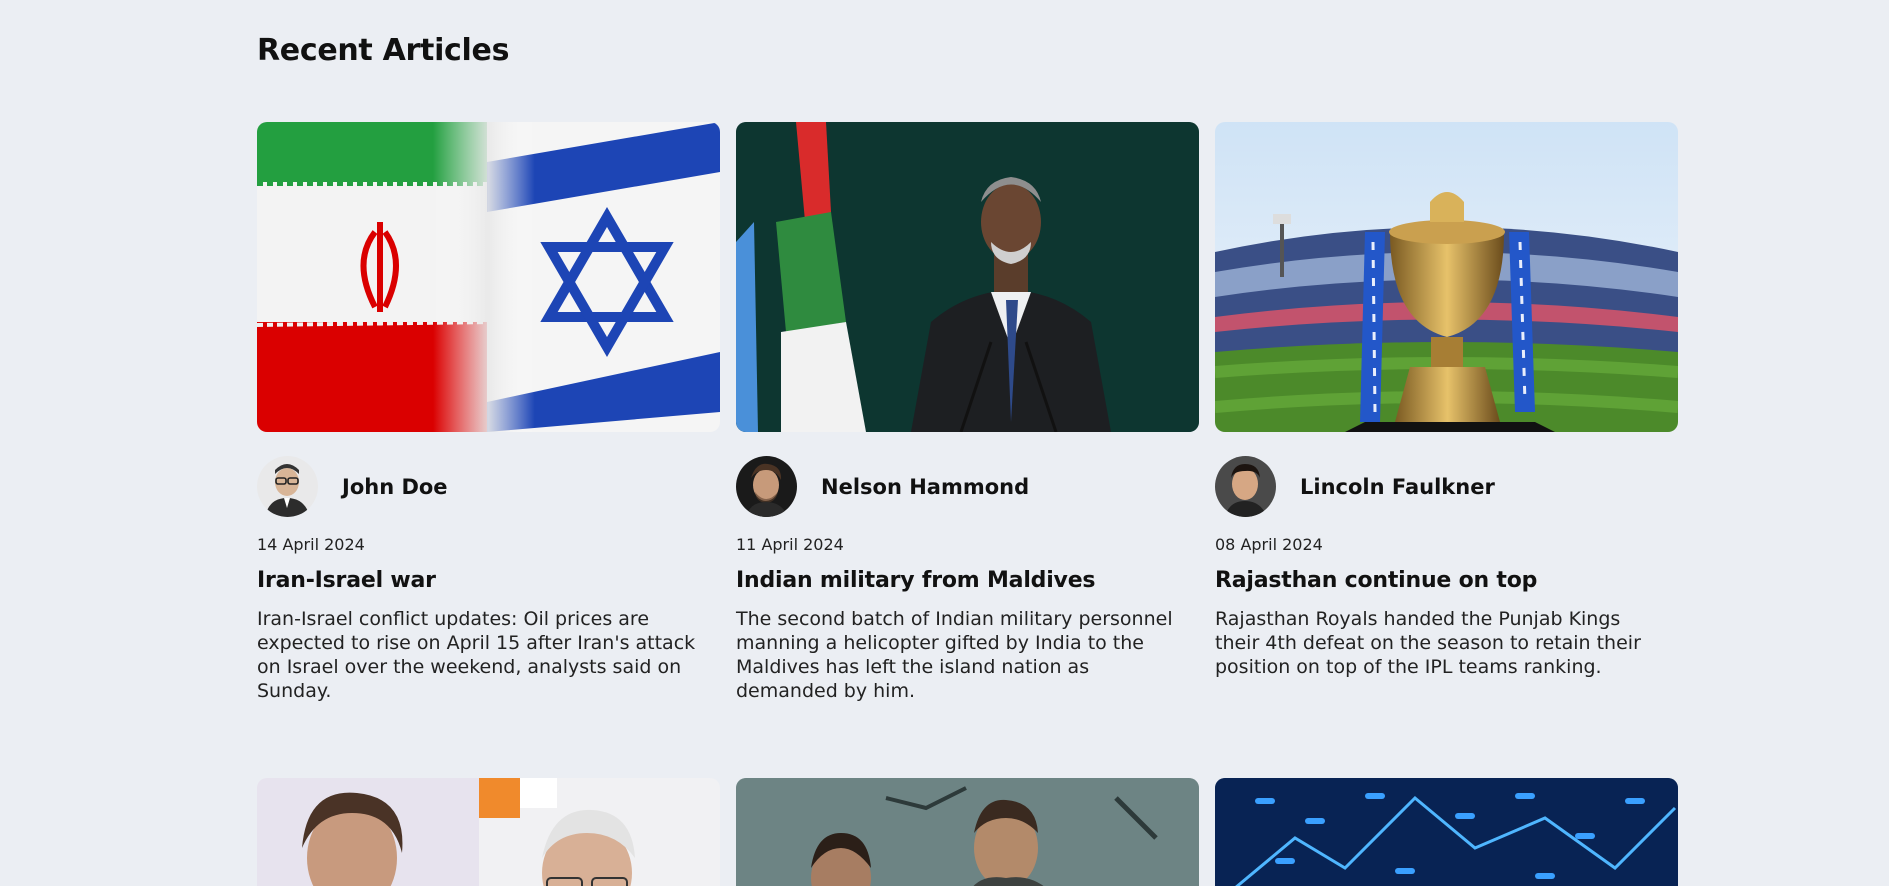 This screenshot has height=886, width=1889. I want to click on article-date: 08 April 2024, so click(1269, 544).